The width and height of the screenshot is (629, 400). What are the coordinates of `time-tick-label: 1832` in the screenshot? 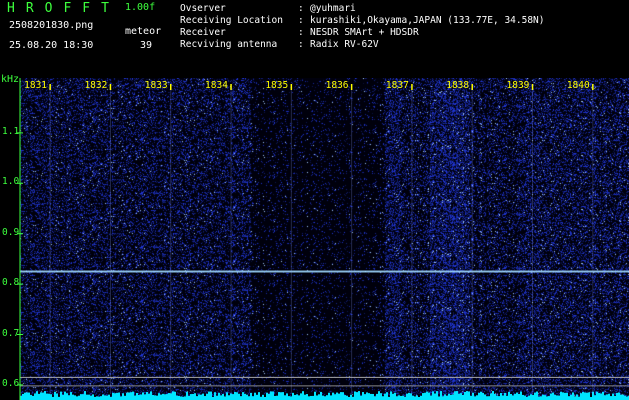 It's located at (95, 85).